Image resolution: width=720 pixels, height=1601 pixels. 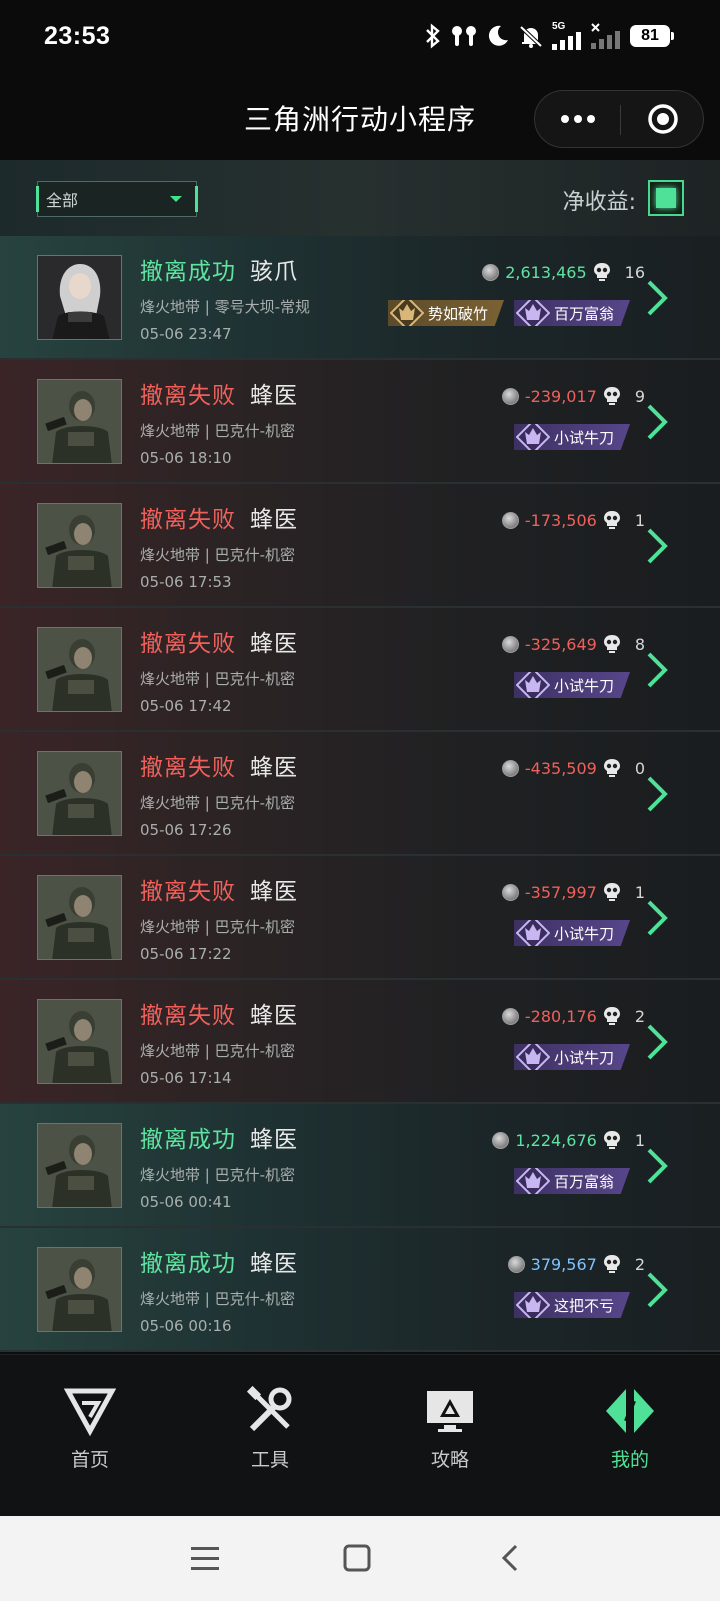 I want to click on match-stats: 1,224,676 1, so click(x=568, y=1140).